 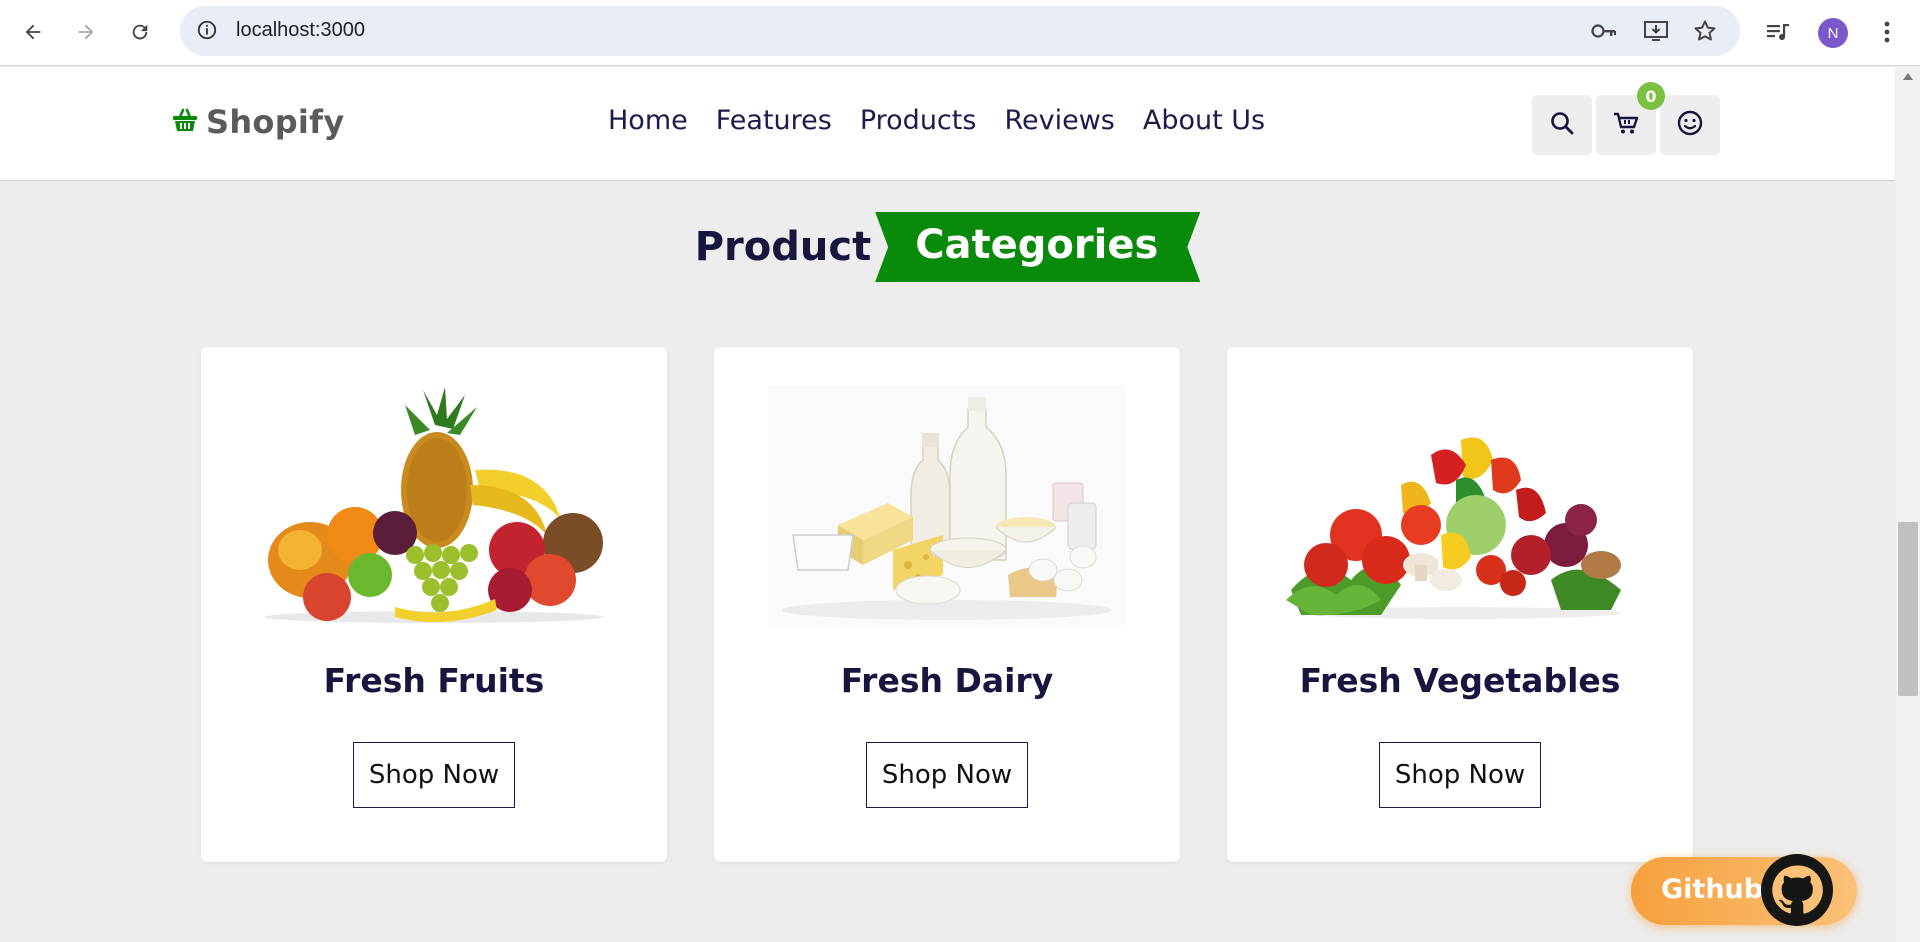 I want to click on user-button, so click(x=1690, y=125).